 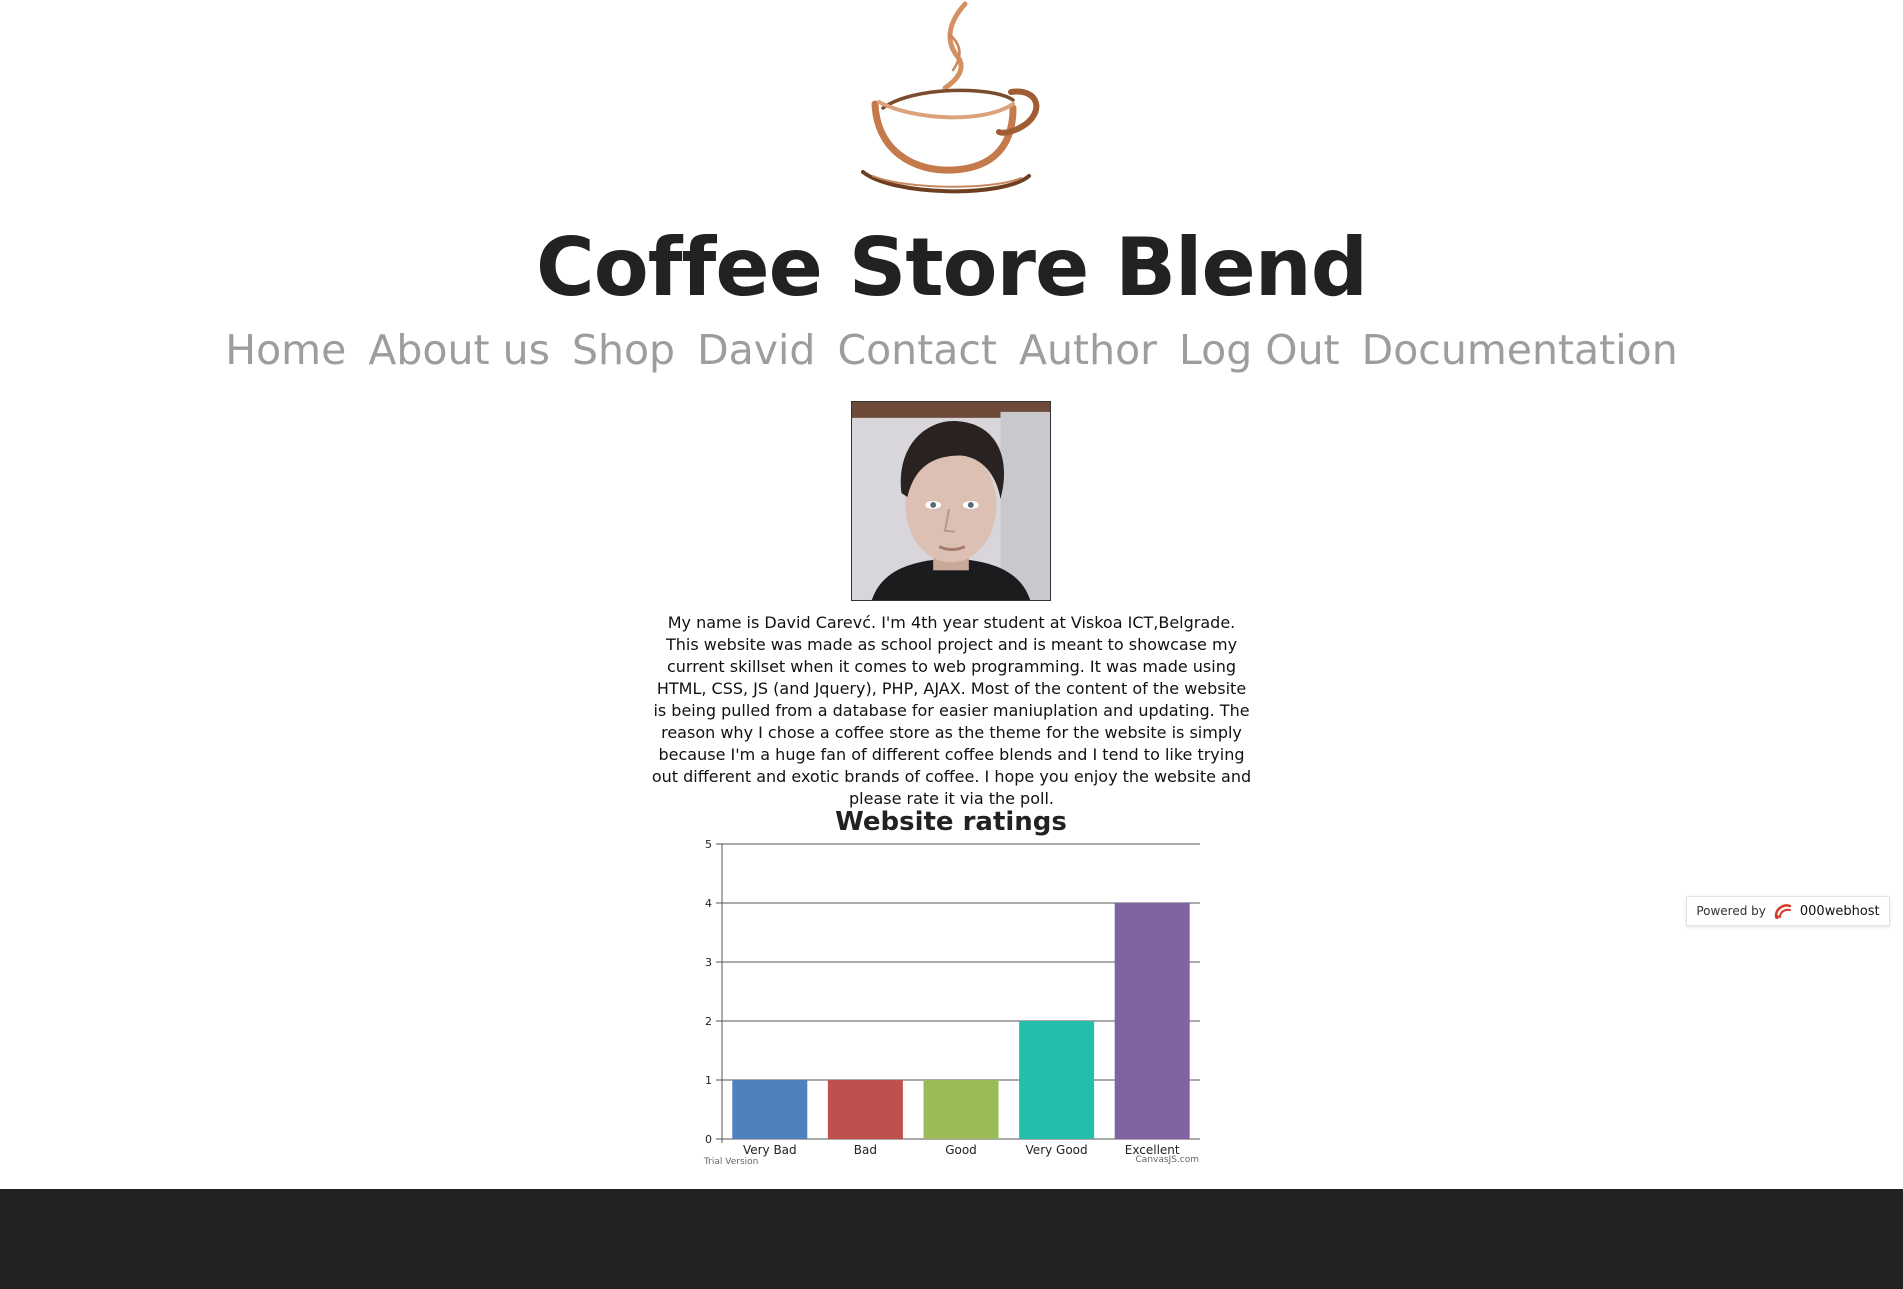 What do you see at coordinates (1167, 1160) in the screenshot?
I see `chart-watermark-canvasjs: CanvasJS.com` at bounding box center [1167, 1160].